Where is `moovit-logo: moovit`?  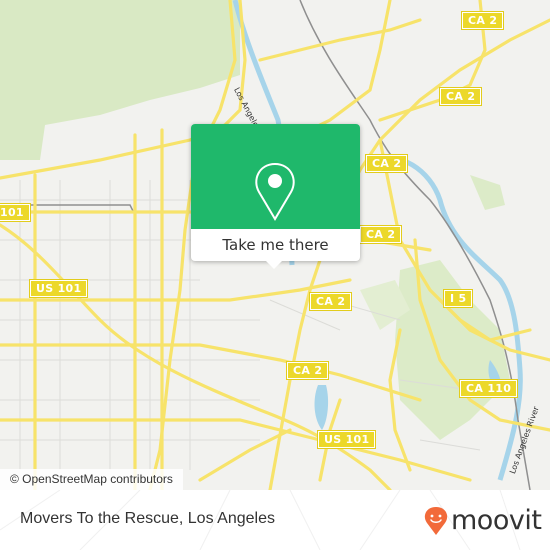
moovit-logo: moovit is located at coordinates (483, 521).